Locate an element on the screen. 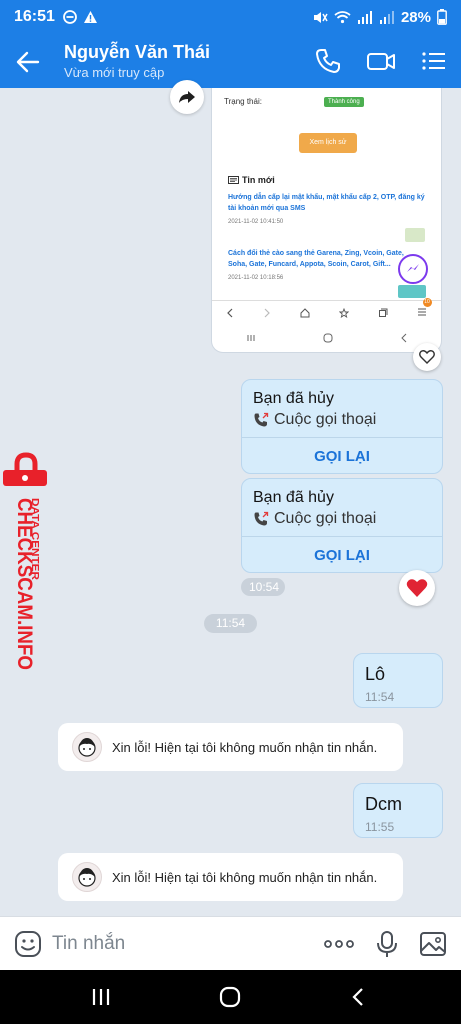 This screenshot has width=461, height=1024. heart-icon is located at coordinates (417, 588).